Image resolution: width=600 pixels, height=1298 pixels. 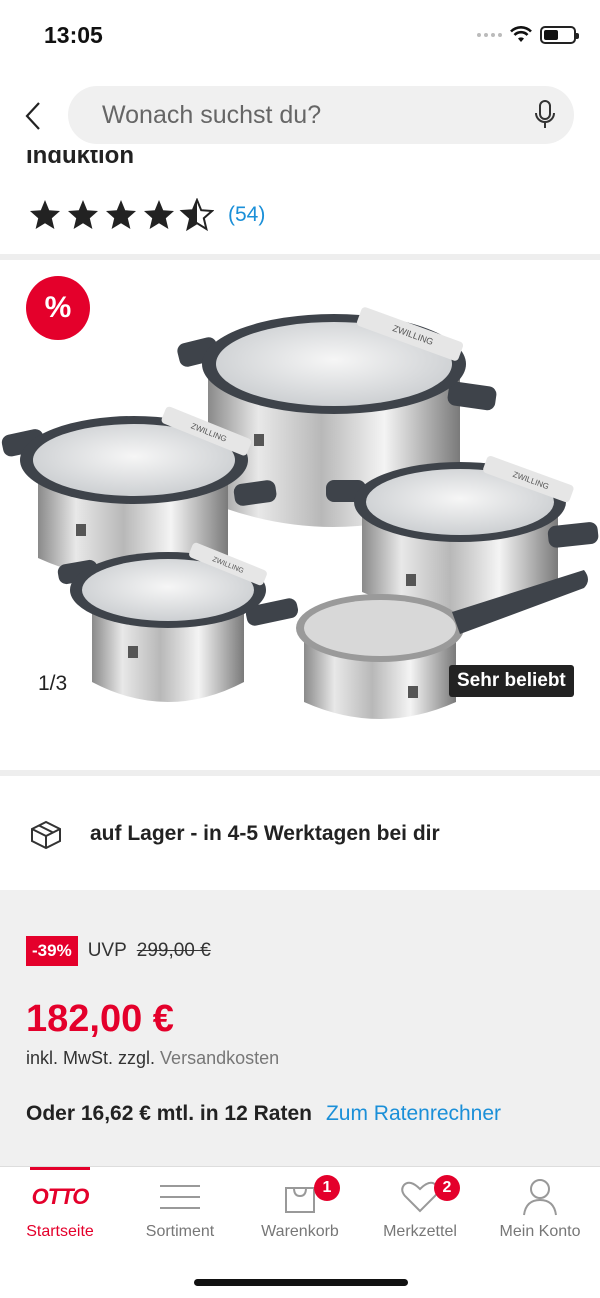 What do you see at coordinates (327, 1188) in the screenshot?
I see `cart-count-badge: 1` at bounding box center [327, 1188].